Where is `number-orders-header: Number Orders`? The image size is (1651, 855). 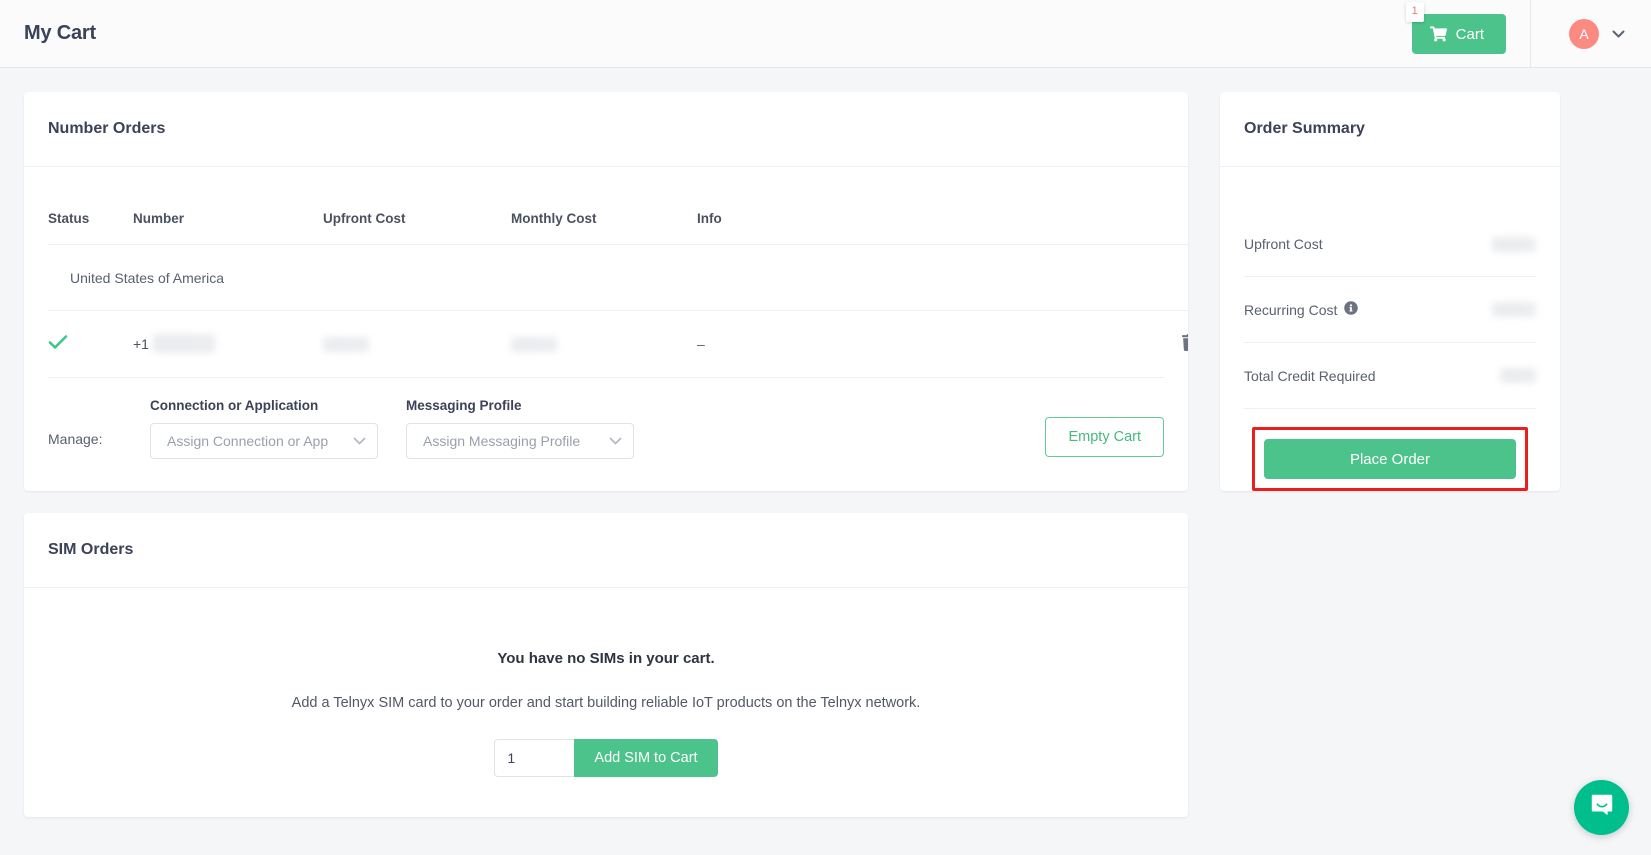
number-orders-header: Number Orders is located at coordinates (606, 129).